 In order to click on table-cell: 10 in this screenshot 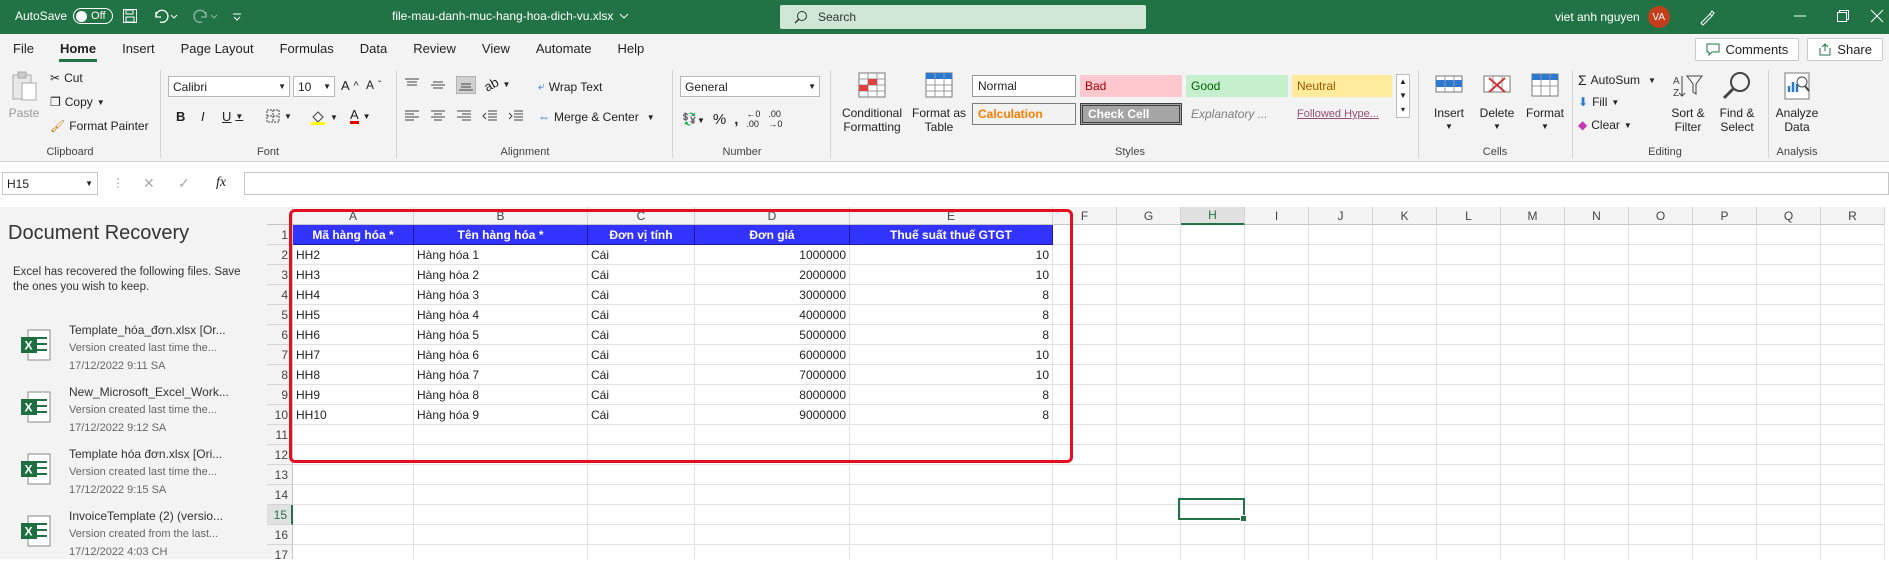, I will do `click(951, 275)`.